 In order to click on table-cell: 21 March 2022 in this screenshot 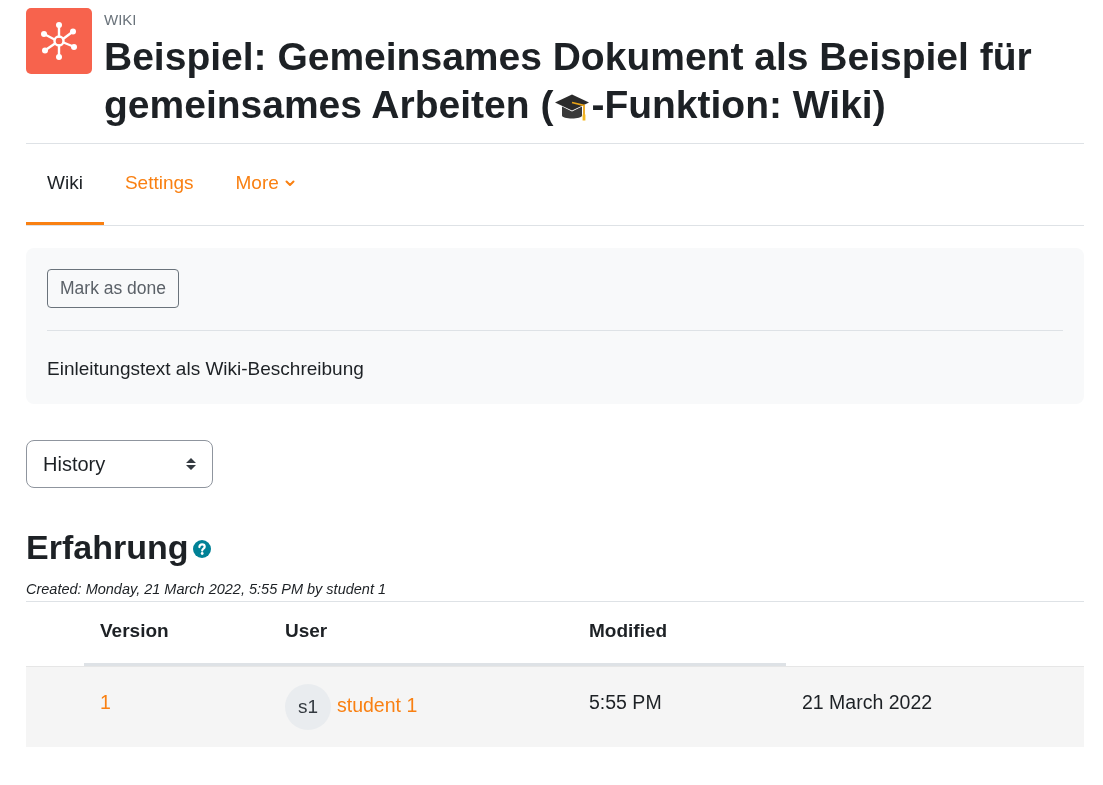, I will do `click(867, 702)`.